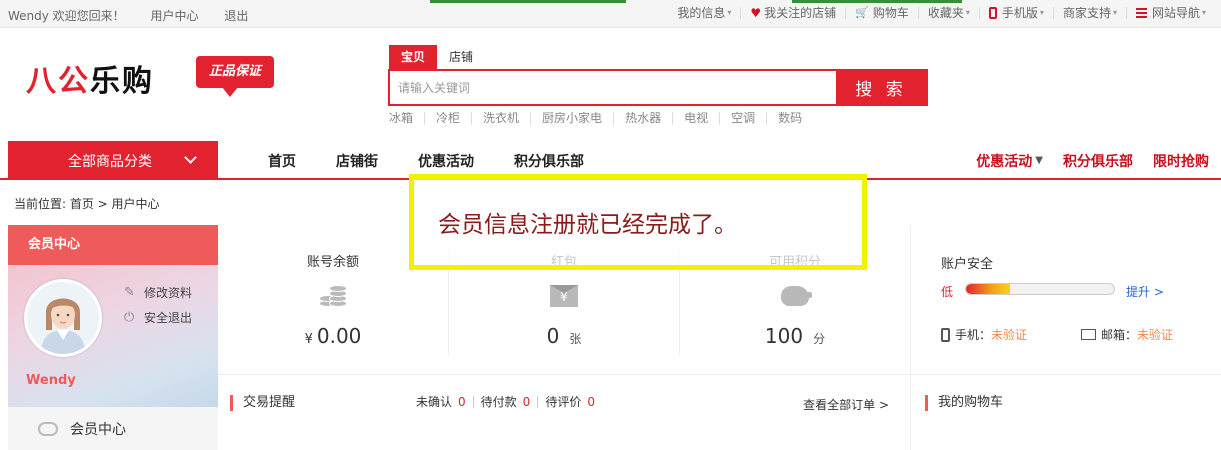 The image size is (1221, 450). What do you see at coordinates (51, 380) in the screenshot?
I see `username: Wendy` at bounding box center [51, 380].